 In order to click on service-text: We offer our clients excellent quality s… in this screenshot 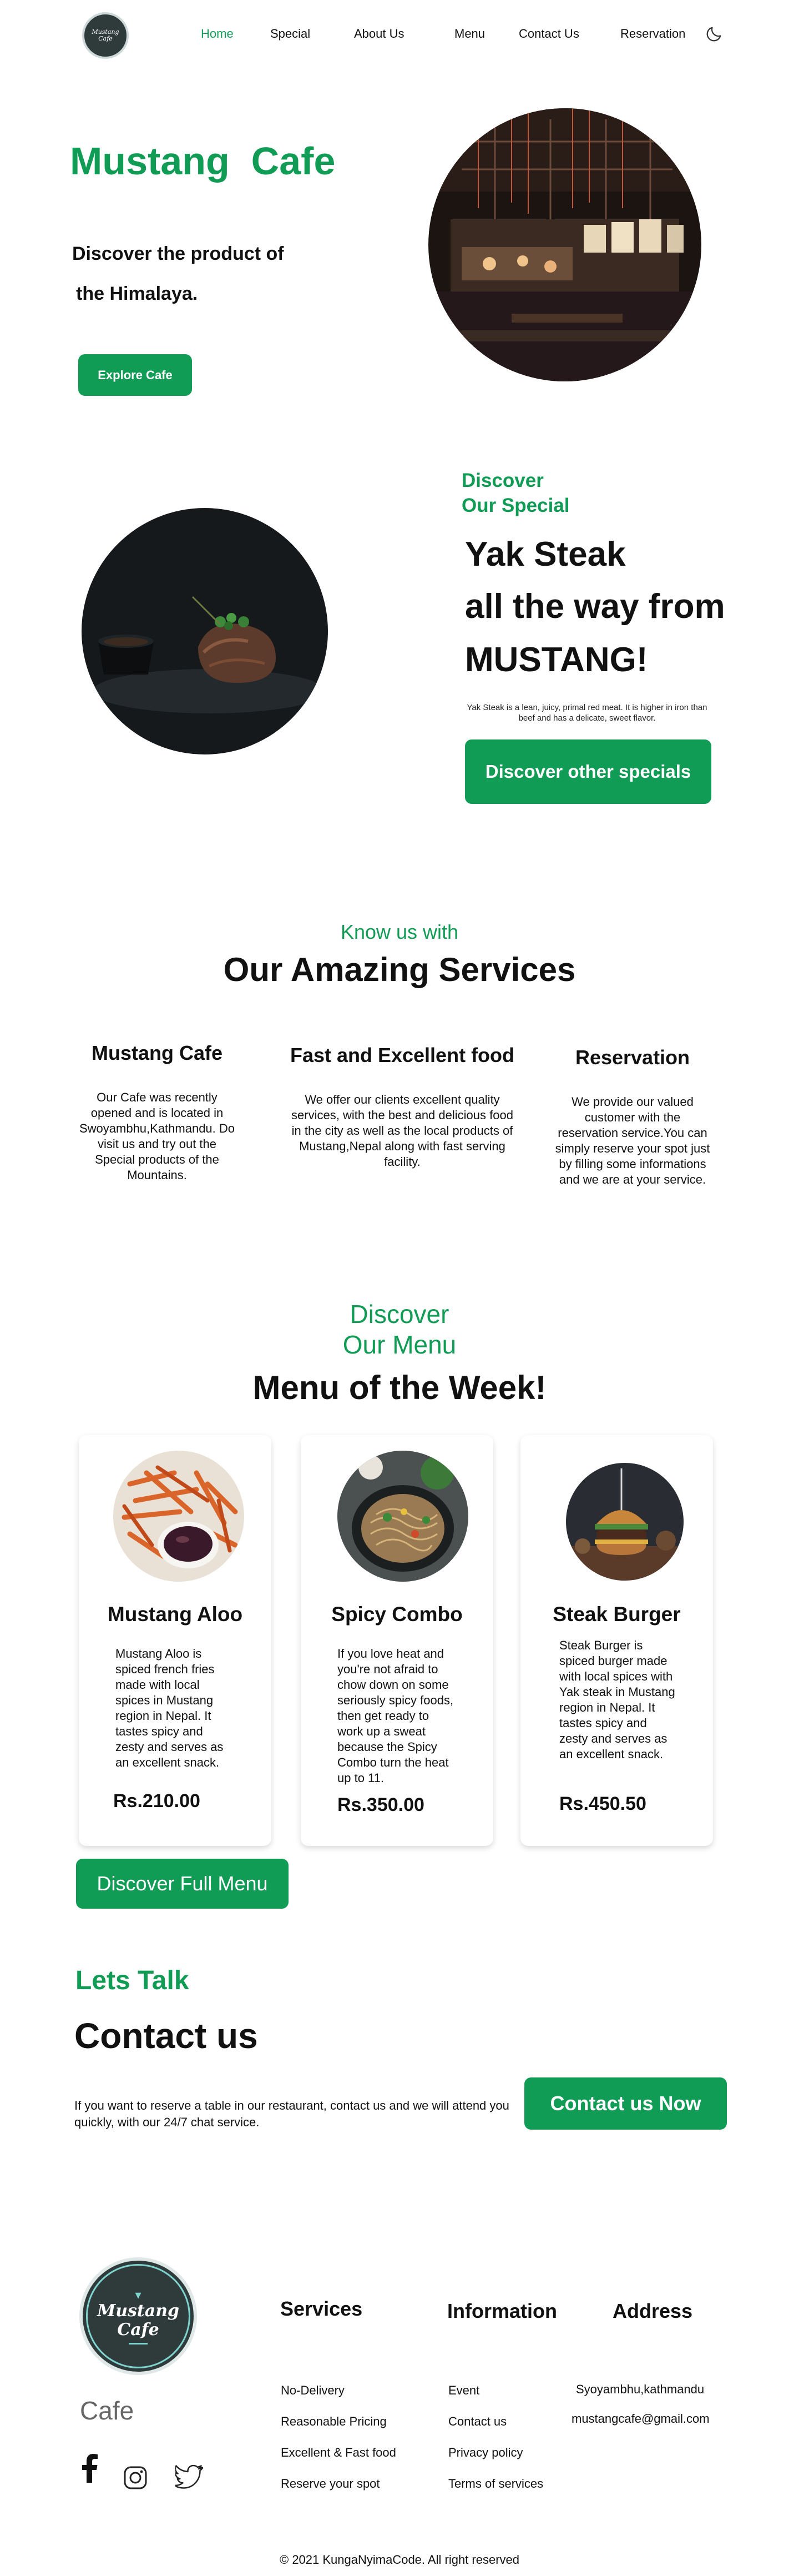, I will do `click(402, 1131)`.